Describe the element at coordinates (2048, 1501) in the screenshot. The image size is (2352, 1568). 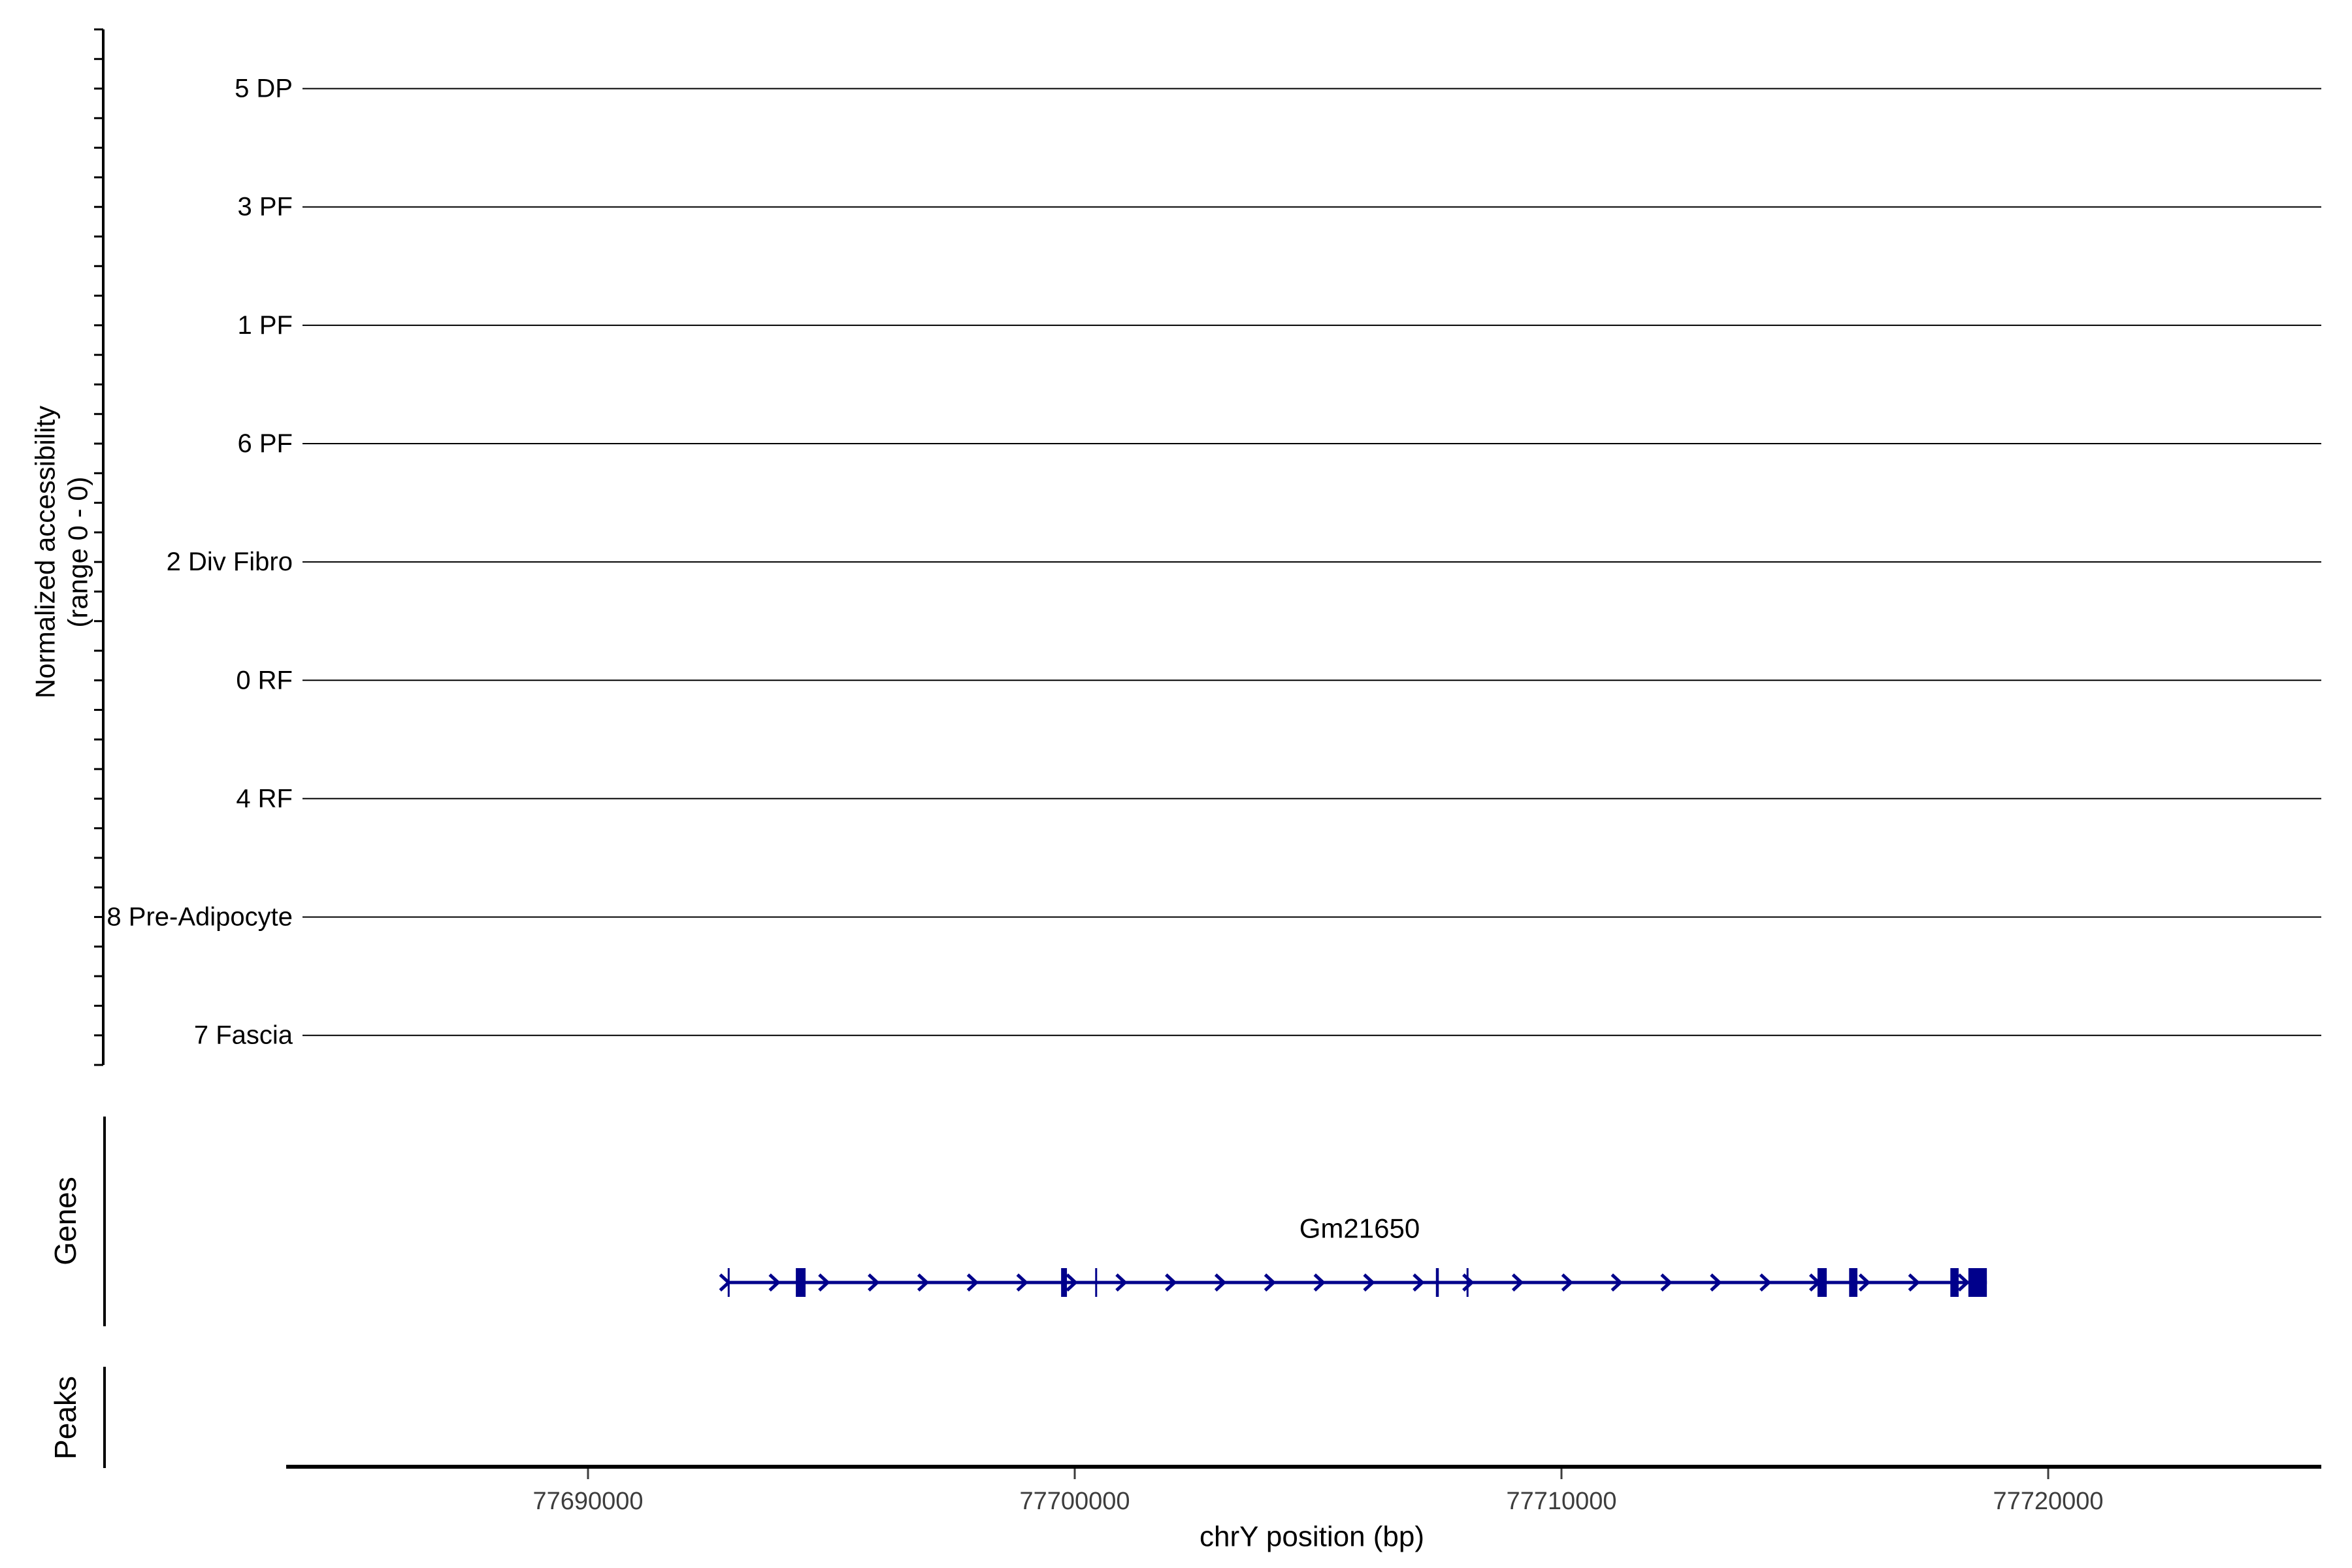
I see `x-axis-tick-label: 77720000` at that location.